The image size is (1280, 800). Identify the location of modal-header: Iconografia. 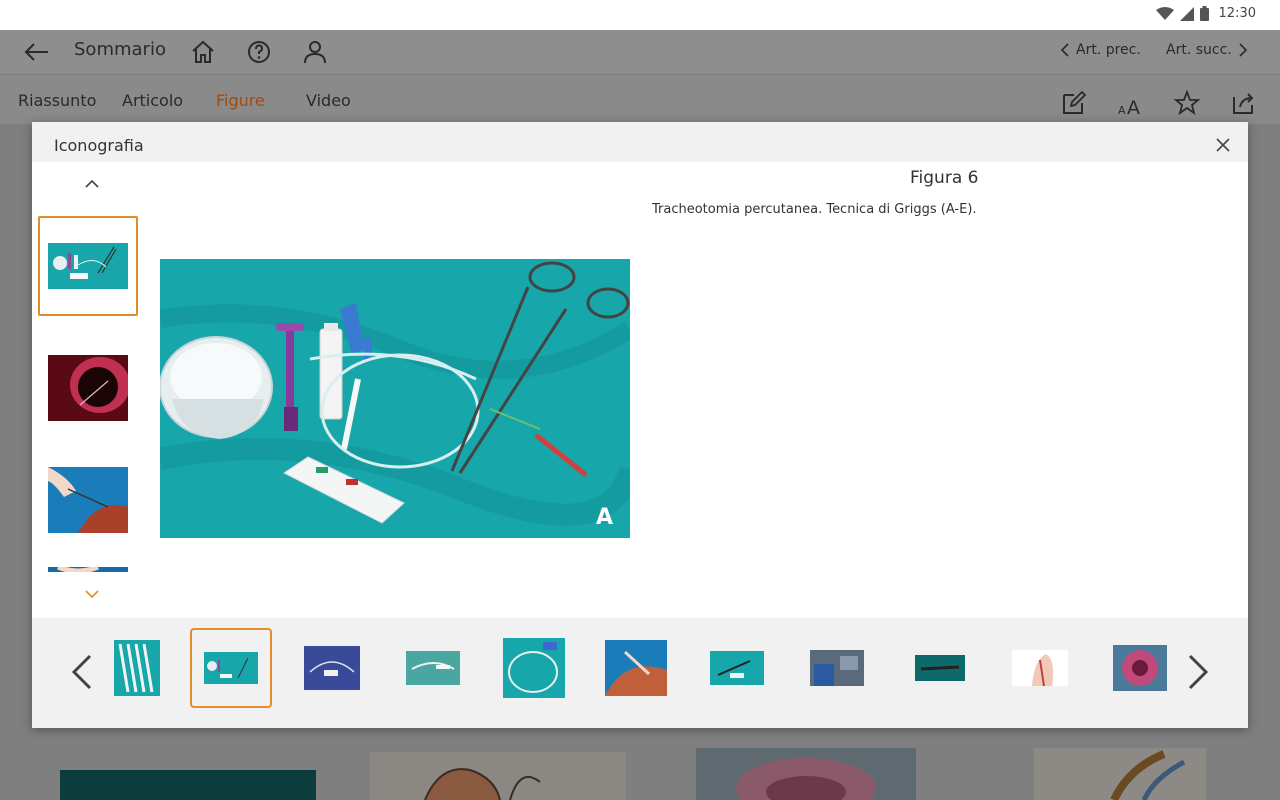
(640, 142).